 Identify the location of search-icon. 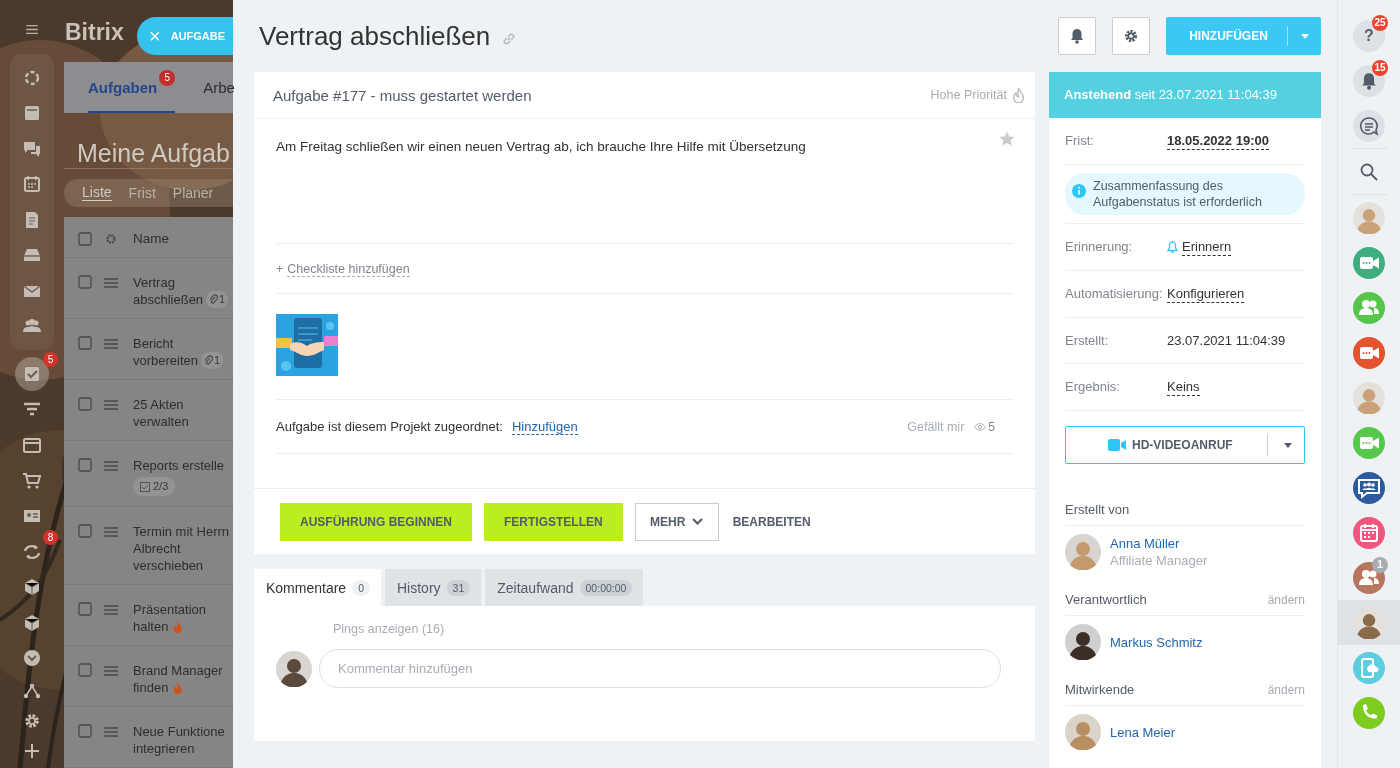
(1369, 171).